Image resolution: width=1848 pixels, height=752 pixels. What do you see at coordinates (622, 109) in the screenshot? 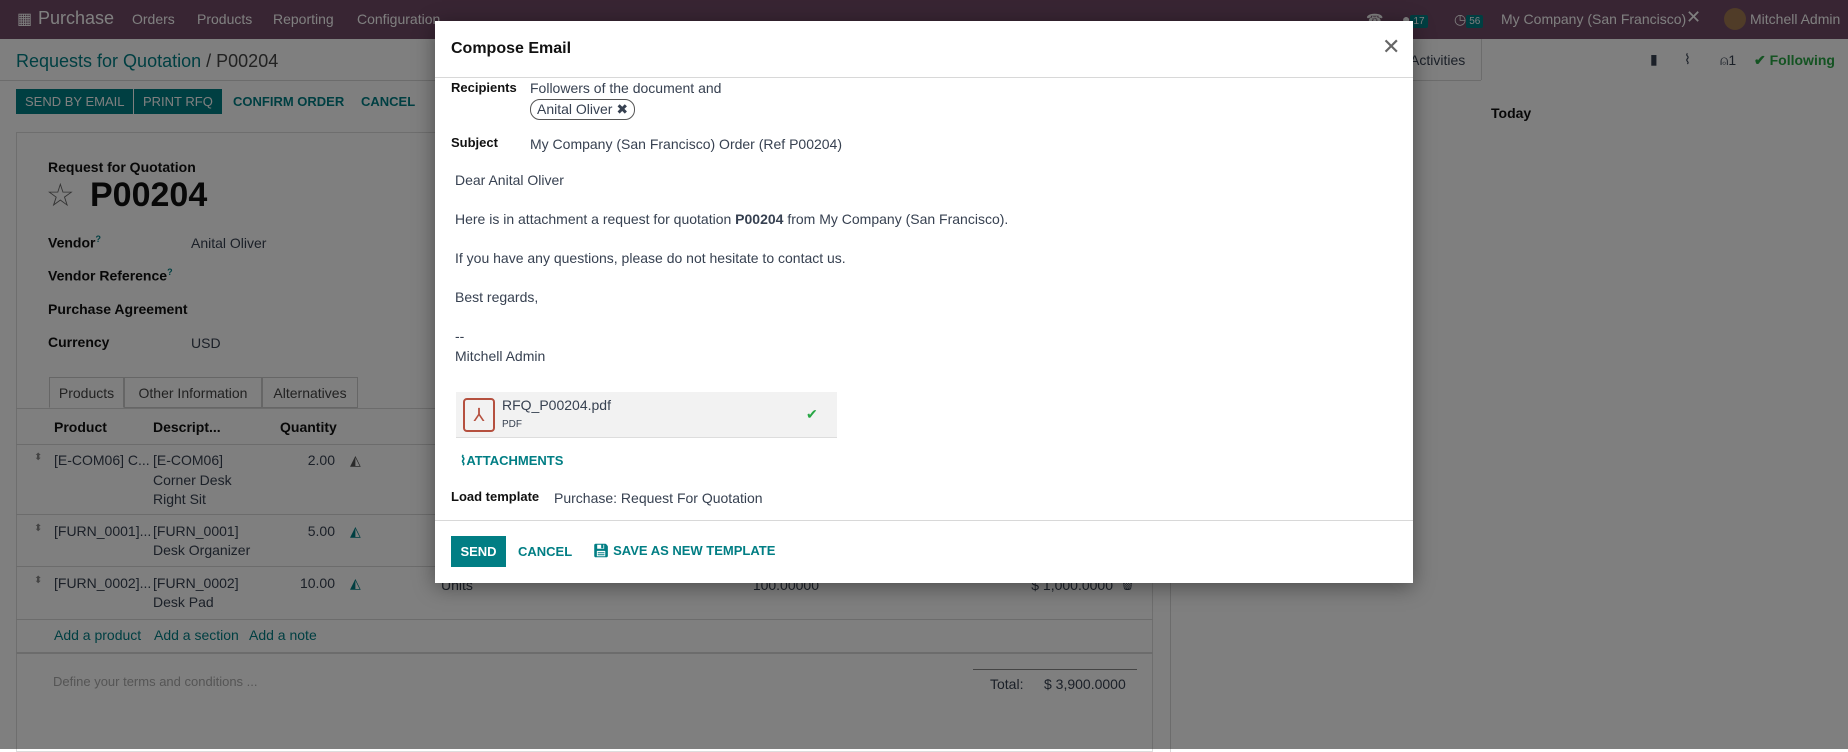
I see `remove-icon: ✖` at bounding box center [622, 109].